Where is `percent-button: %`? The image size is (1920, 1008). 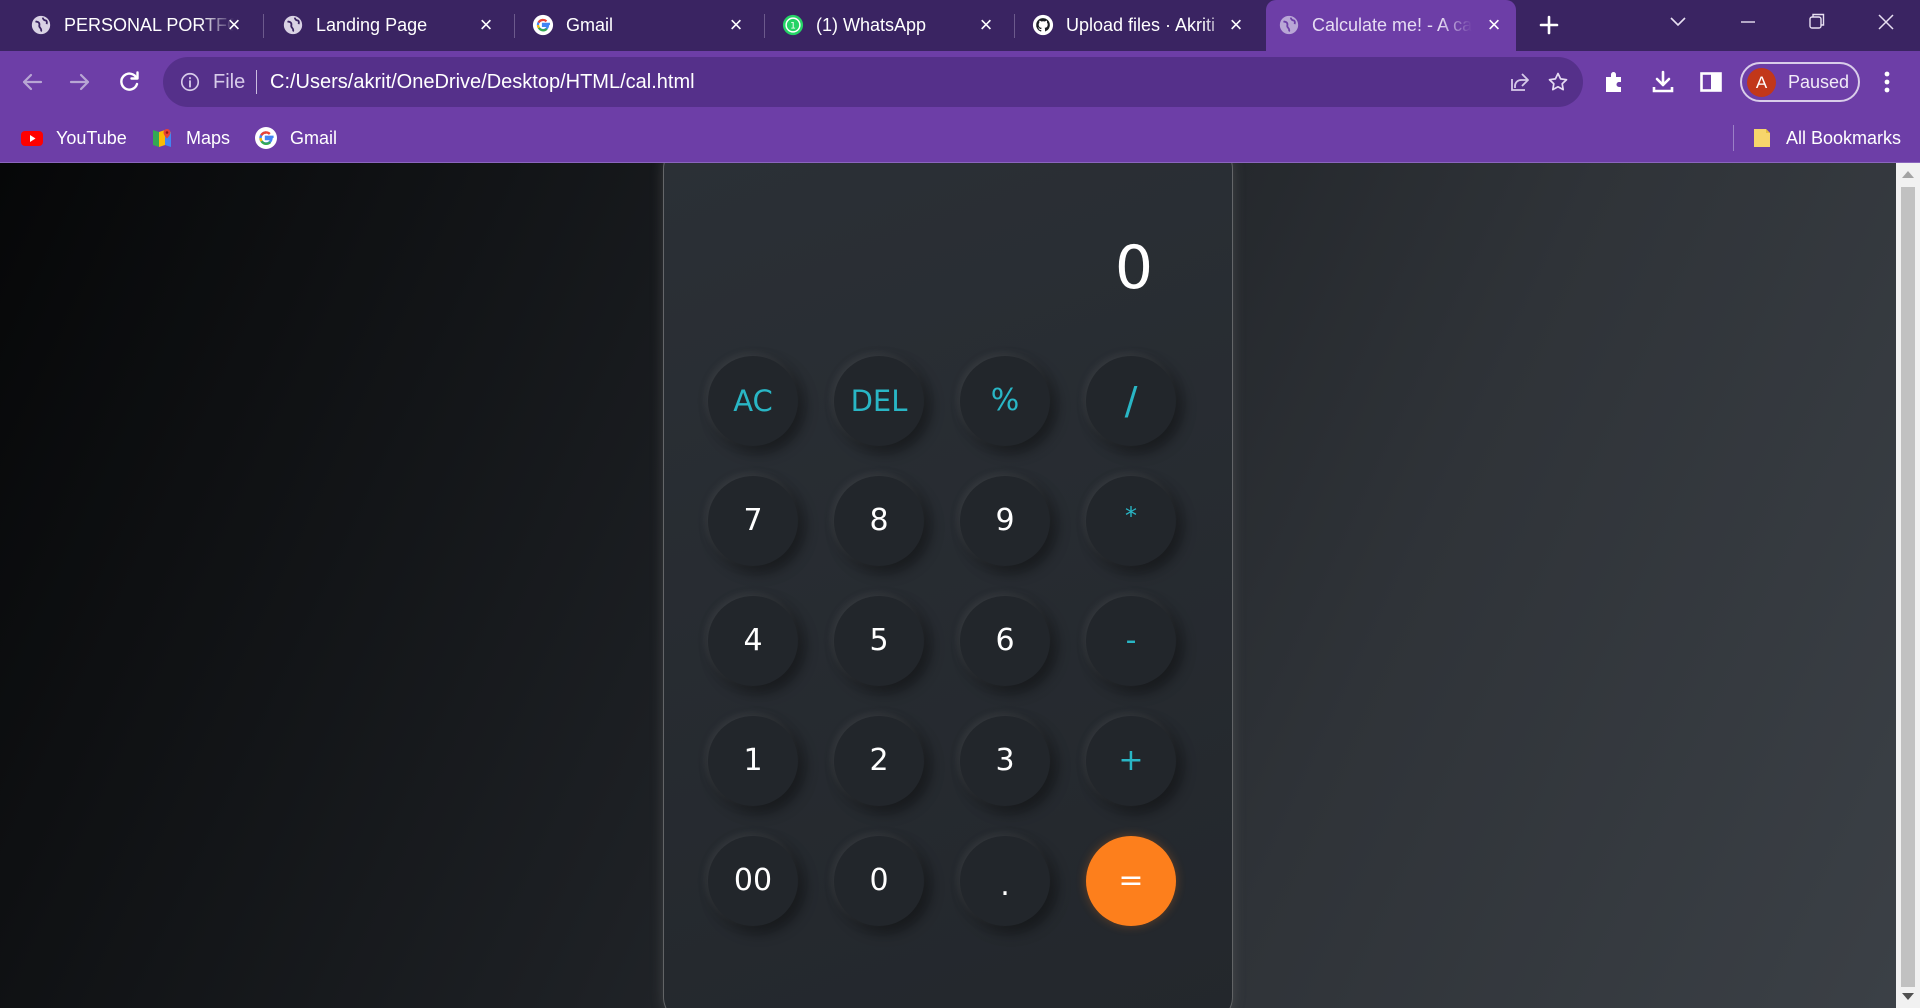
percent-button: % is located at coordinates (1005, 401).